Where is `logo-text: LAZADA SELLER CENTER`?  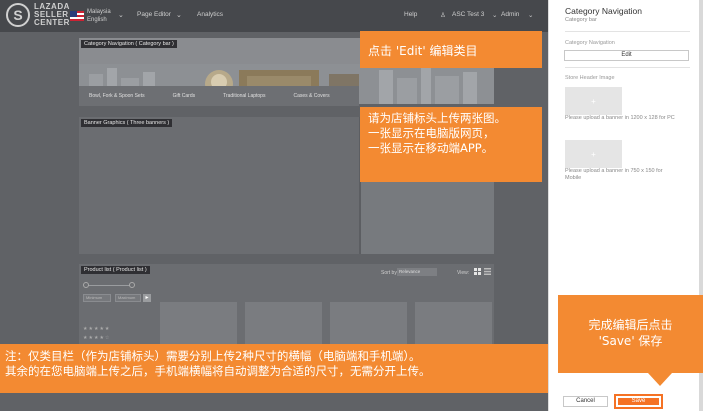
logo-text: LAZADA SELLER CENTER is located at coordinates (52, 14).